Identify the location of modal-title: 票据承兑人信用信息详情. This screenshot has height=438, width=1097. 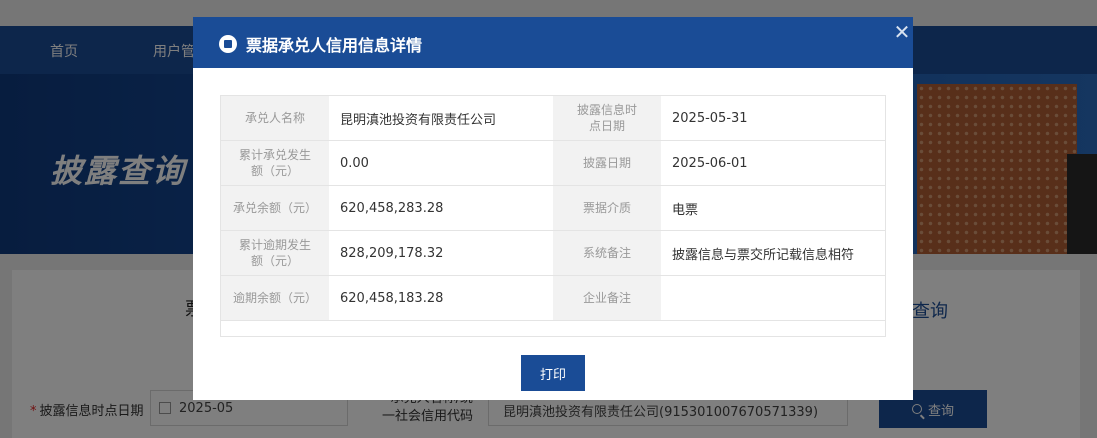
(334, 45).